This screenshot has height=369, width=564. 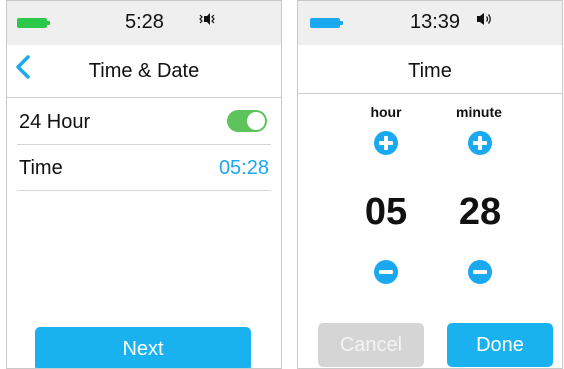 I want to click on minute-increment-button, so click(x=480, y=143).